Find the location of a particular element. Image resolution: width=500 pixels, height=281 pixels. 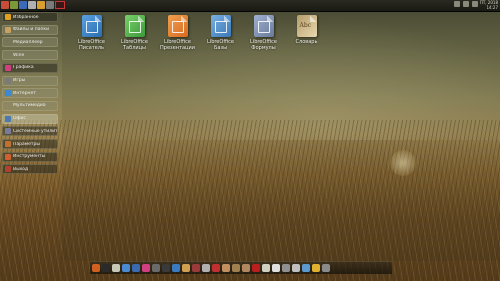

menu-item-label: Инструменты is located at coordinates (29, 157).